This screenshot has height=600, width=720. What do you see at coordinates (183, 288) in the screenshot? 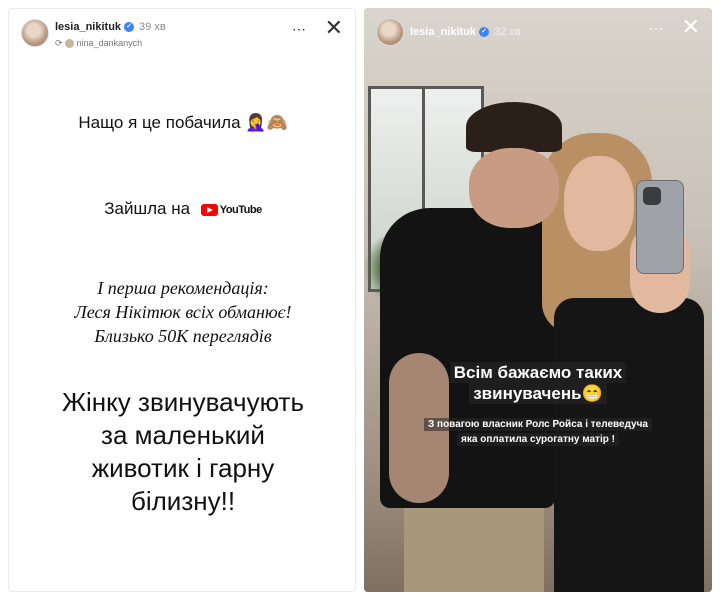
I see `quote-line: І перша рекомендація:` at bounding box center [183, 288].